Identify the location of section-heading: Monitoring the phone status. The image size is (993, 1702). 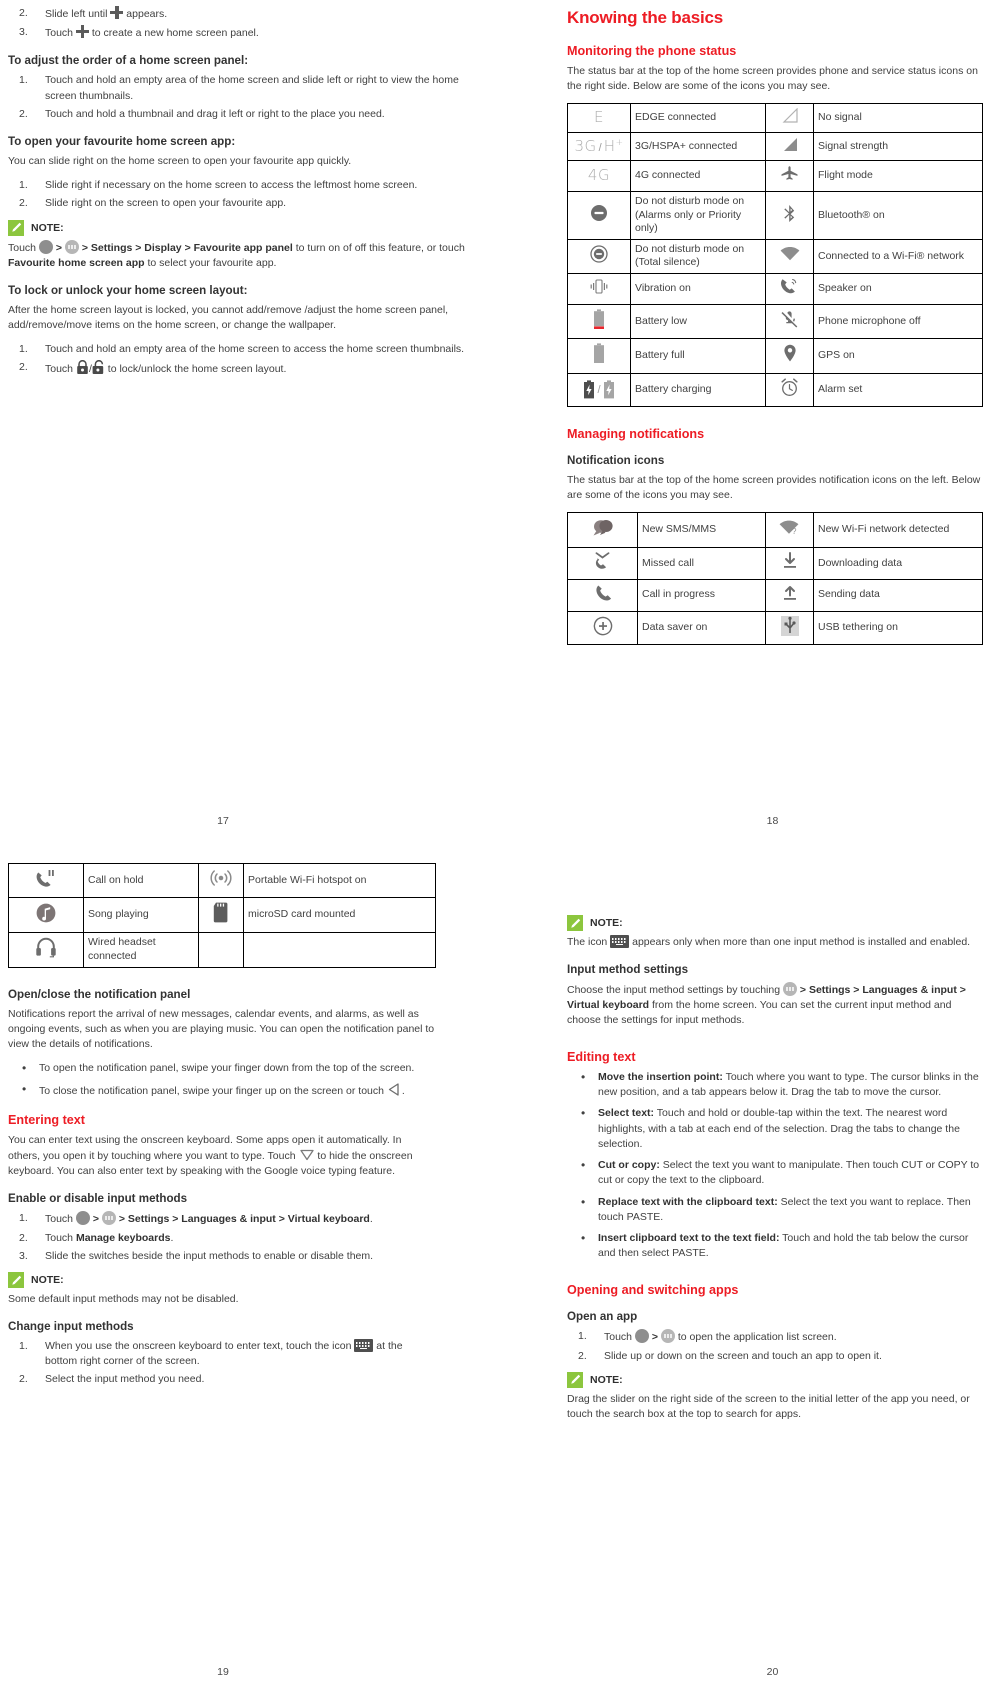
(652, 51).